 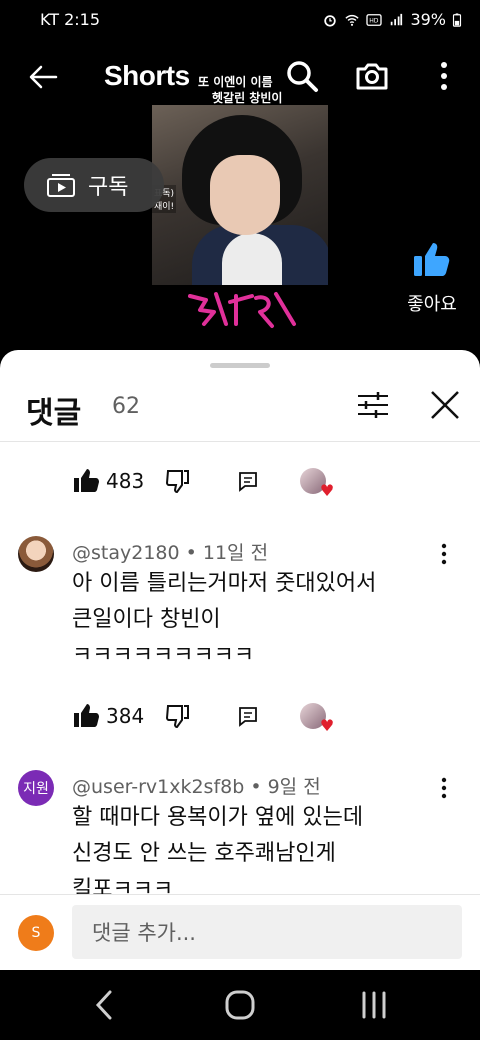 What do you see at coordinates (125, 481) in the screenshot?
I see `comment-like-count: 483` at bounding box center [125, 481].